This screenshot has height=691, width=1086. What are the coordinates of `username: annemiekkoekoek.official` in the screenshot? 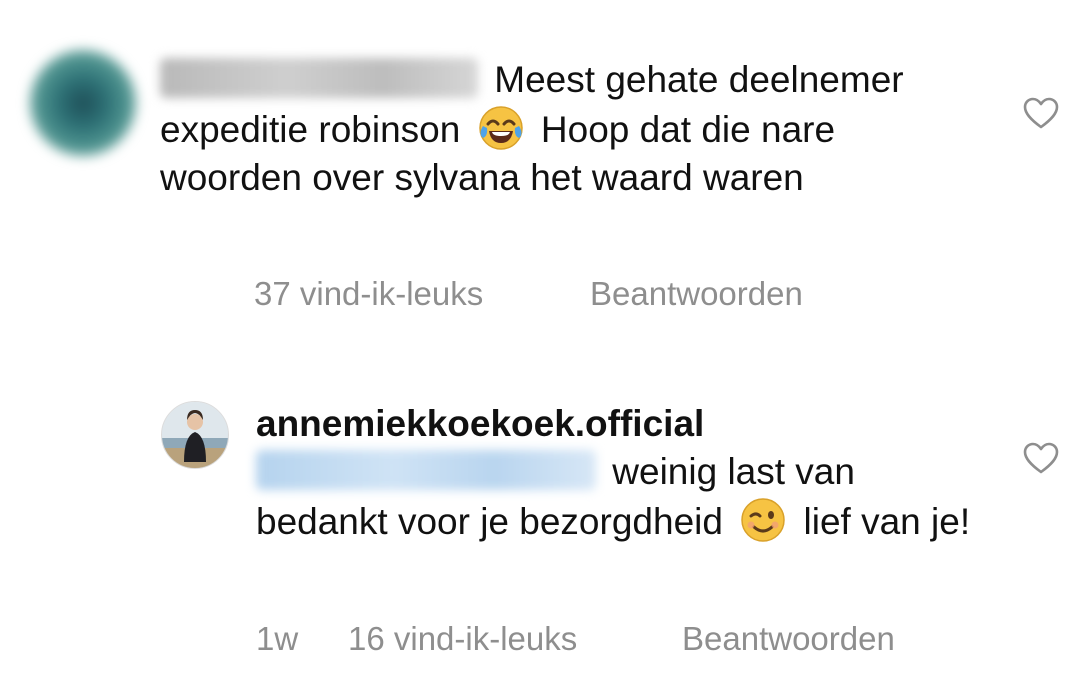 It's located at (480, 423).